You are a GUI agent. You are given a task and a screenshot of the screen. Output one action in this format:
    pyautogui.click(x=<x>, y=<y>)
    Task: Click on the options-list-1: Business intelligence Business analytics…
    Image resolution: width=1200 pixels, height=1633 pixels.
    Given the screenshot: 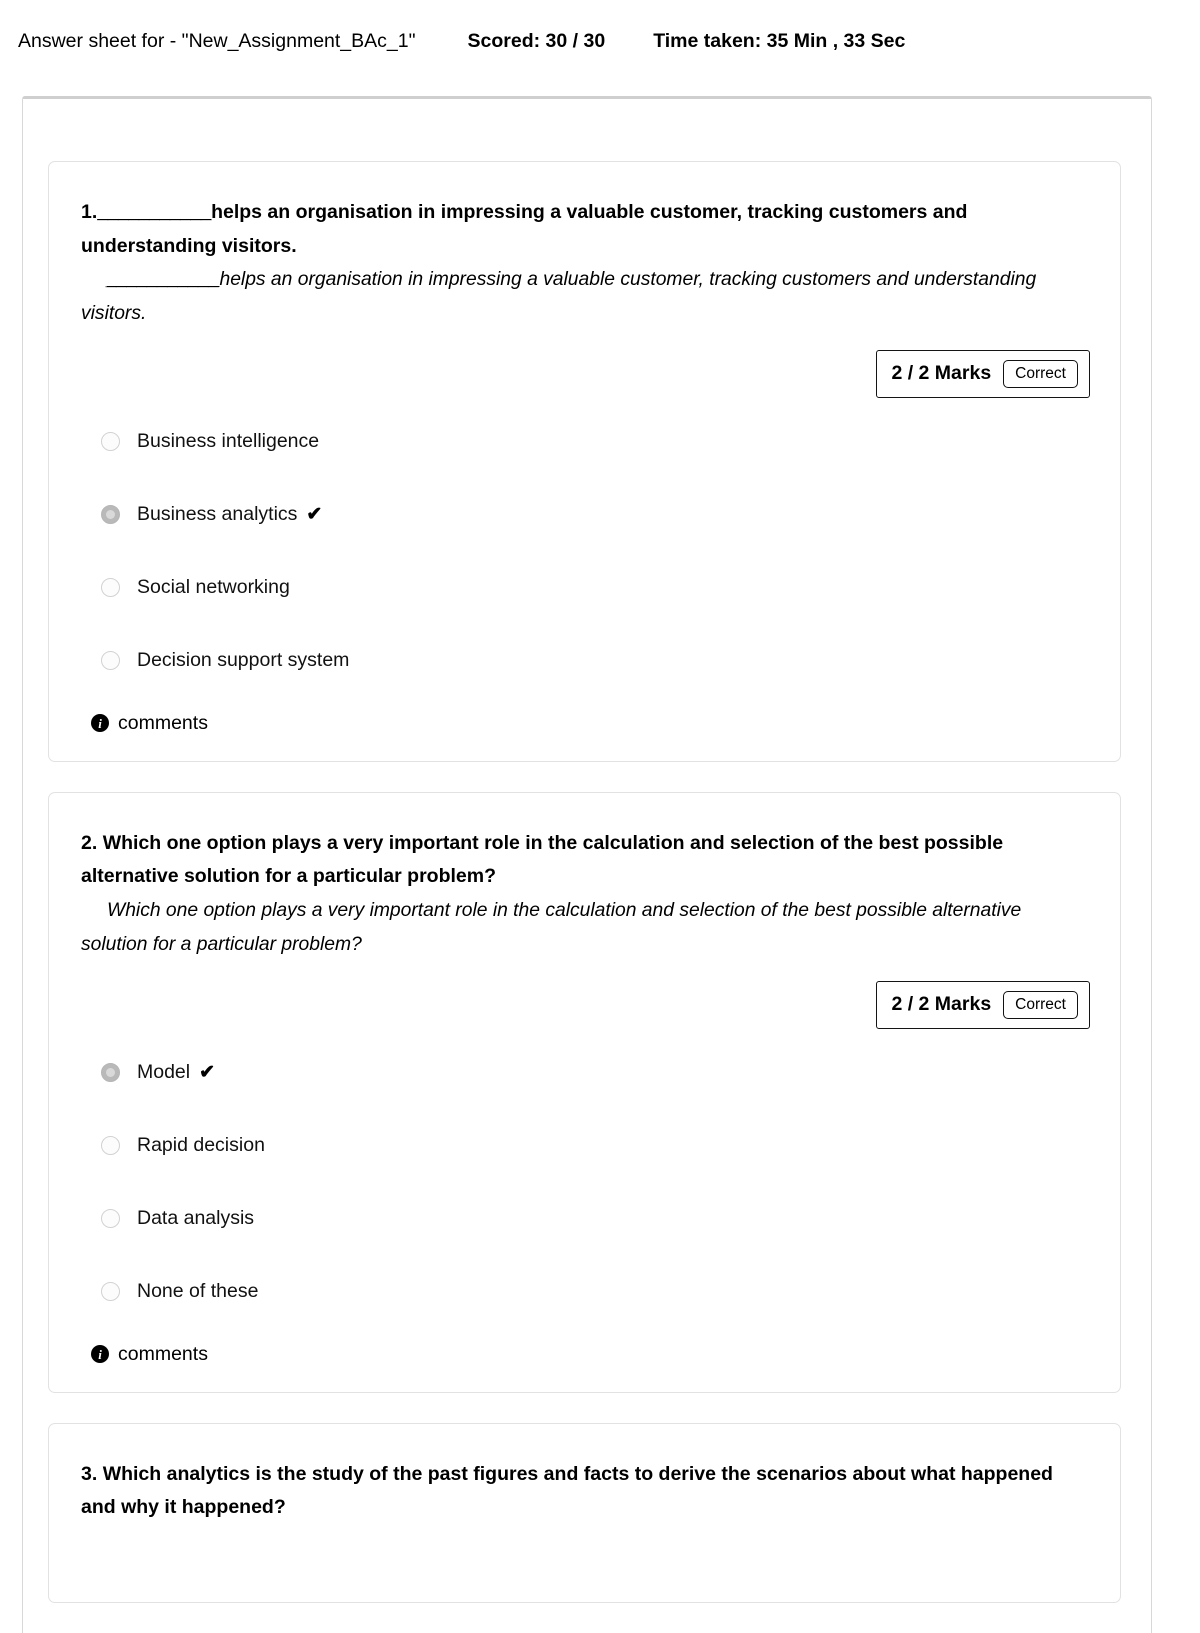 What is the action you would take?
    pyautogui.click(x=584, y=551)
    